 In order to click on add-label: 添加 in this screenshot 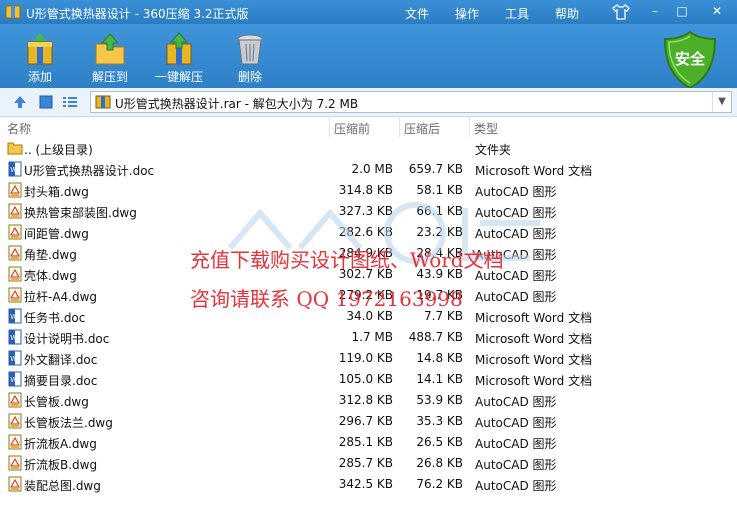, I will do `click(39, 77)`.